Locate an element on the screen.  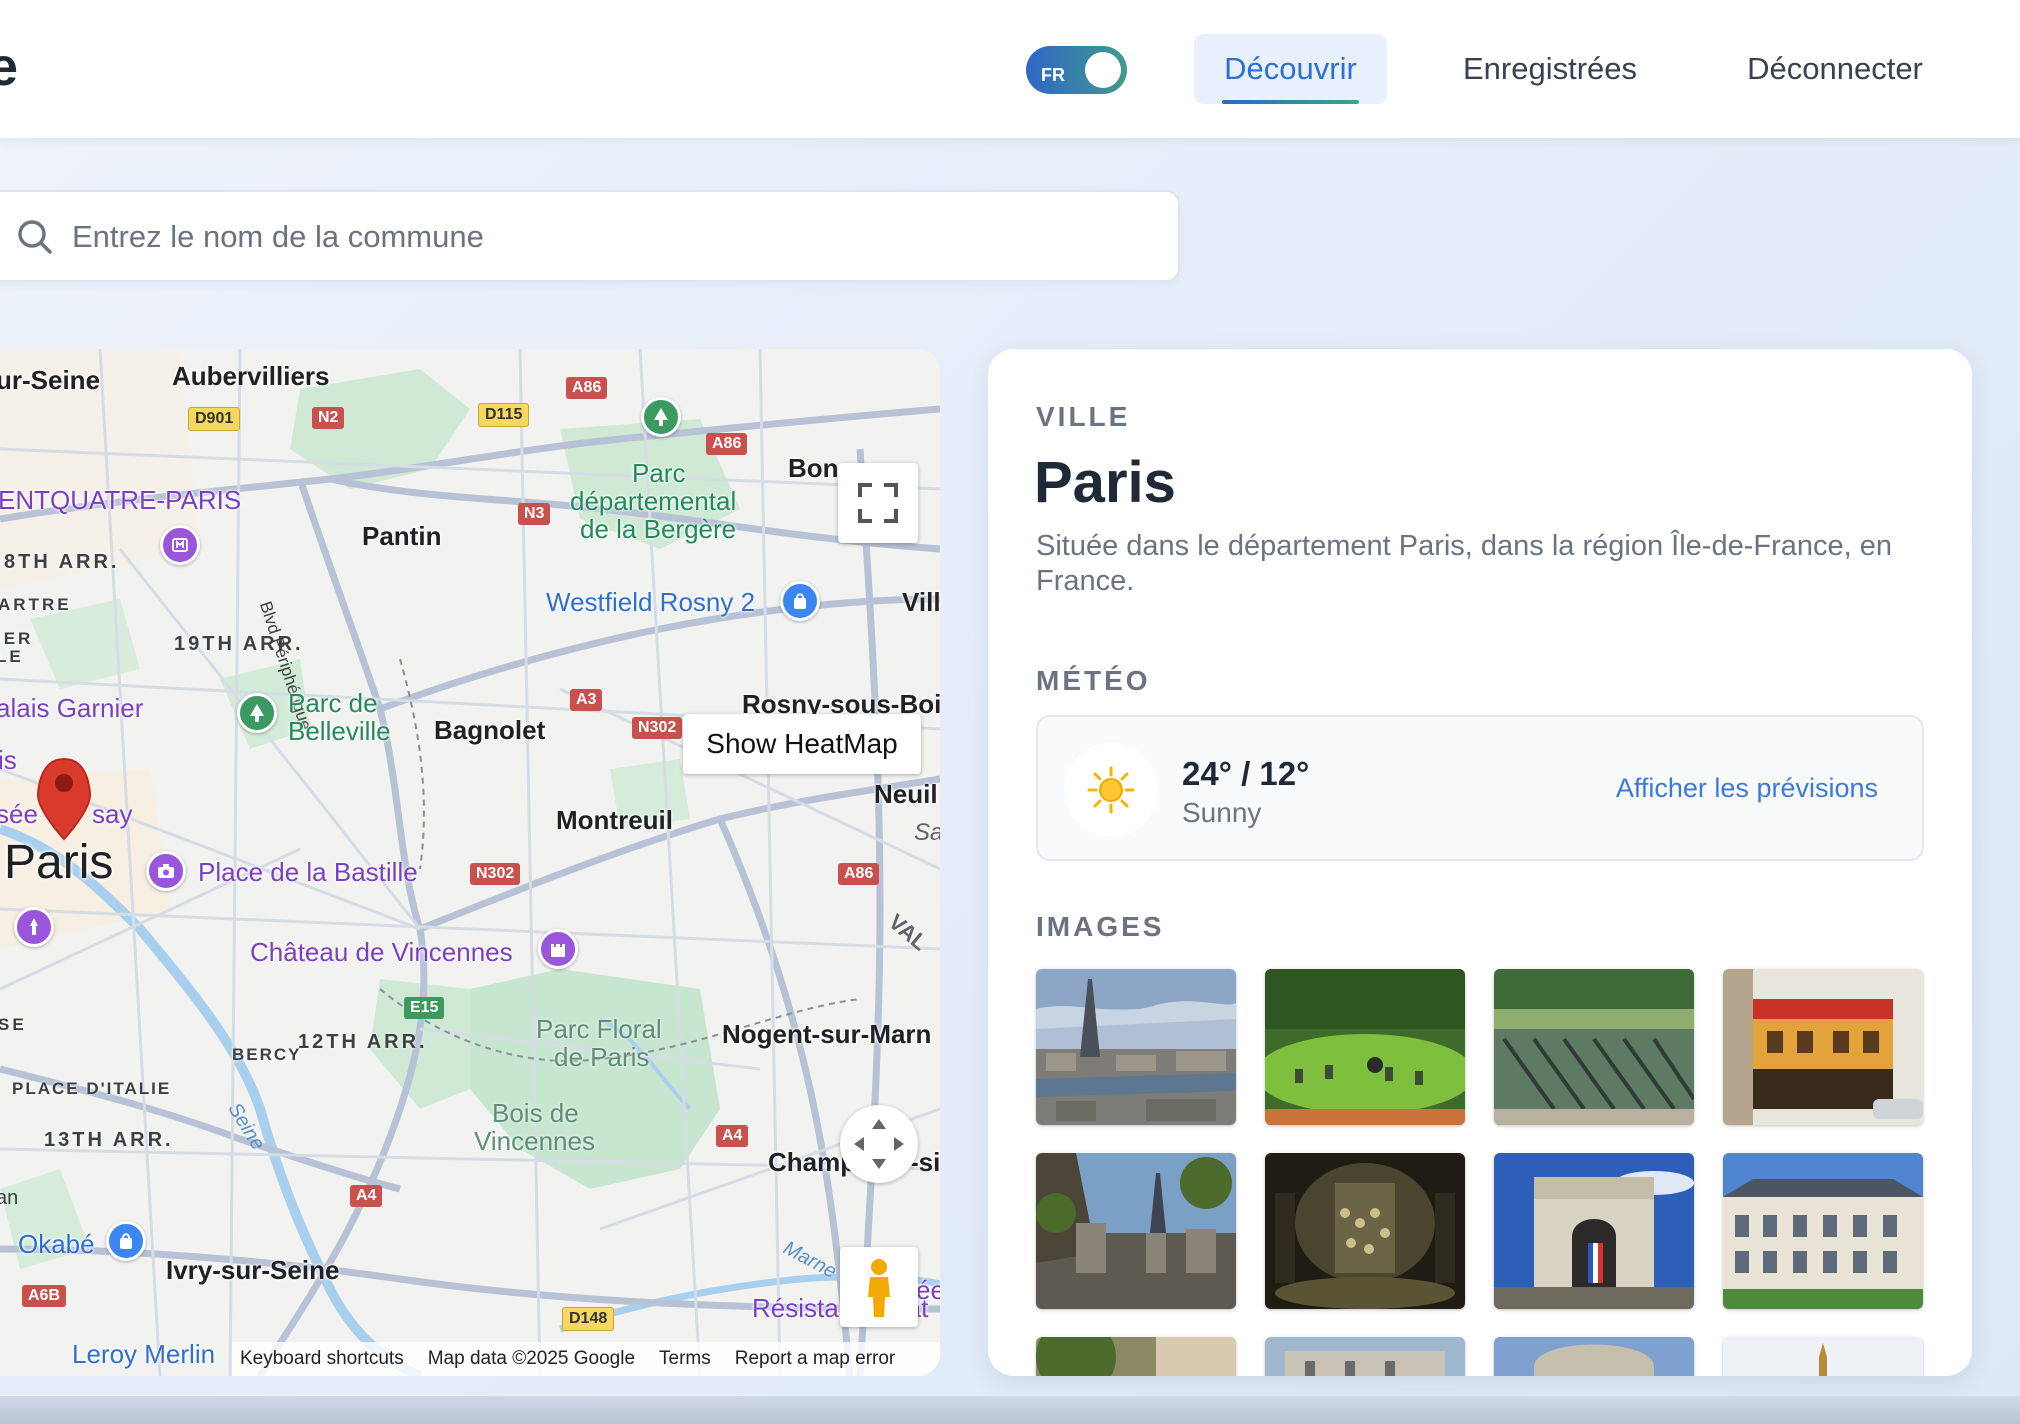
camera-icon is located at coordinates (166, 871).